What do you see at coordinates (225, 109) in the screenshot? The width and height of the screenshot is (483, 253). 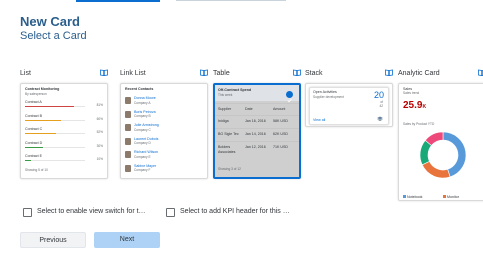 I see `column-header: Supplier` at bounding box center [225, 109].